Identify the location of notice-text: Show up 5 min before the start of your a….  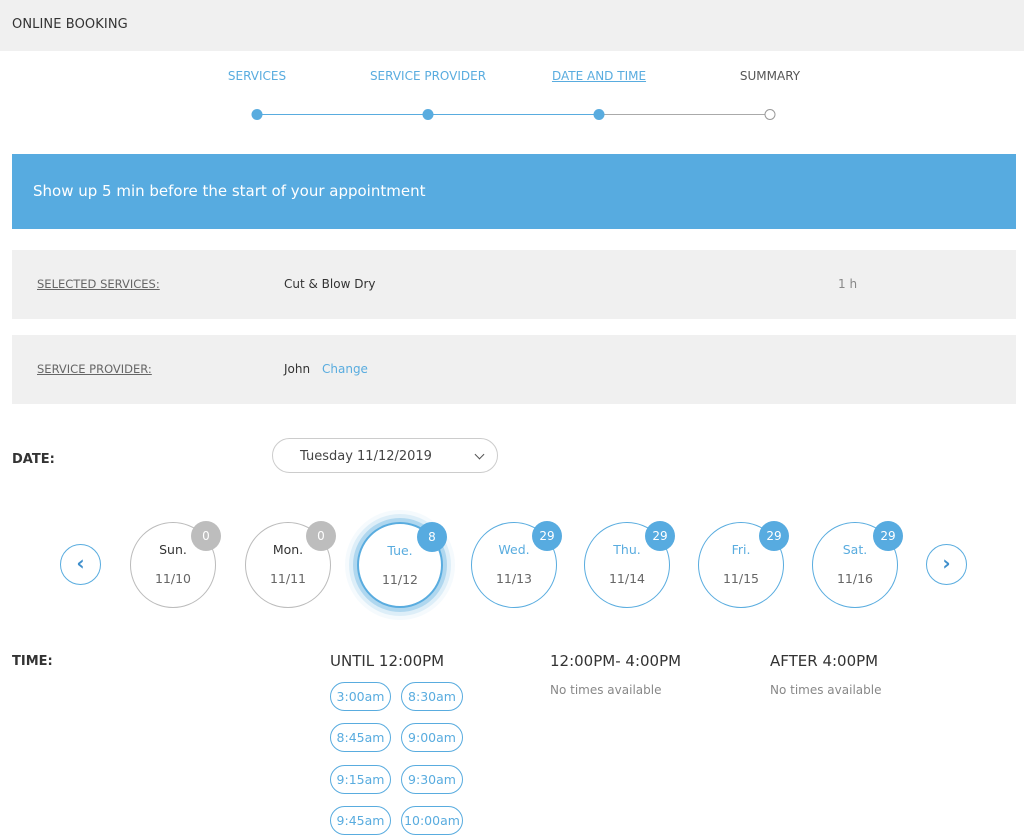
(229, 191).